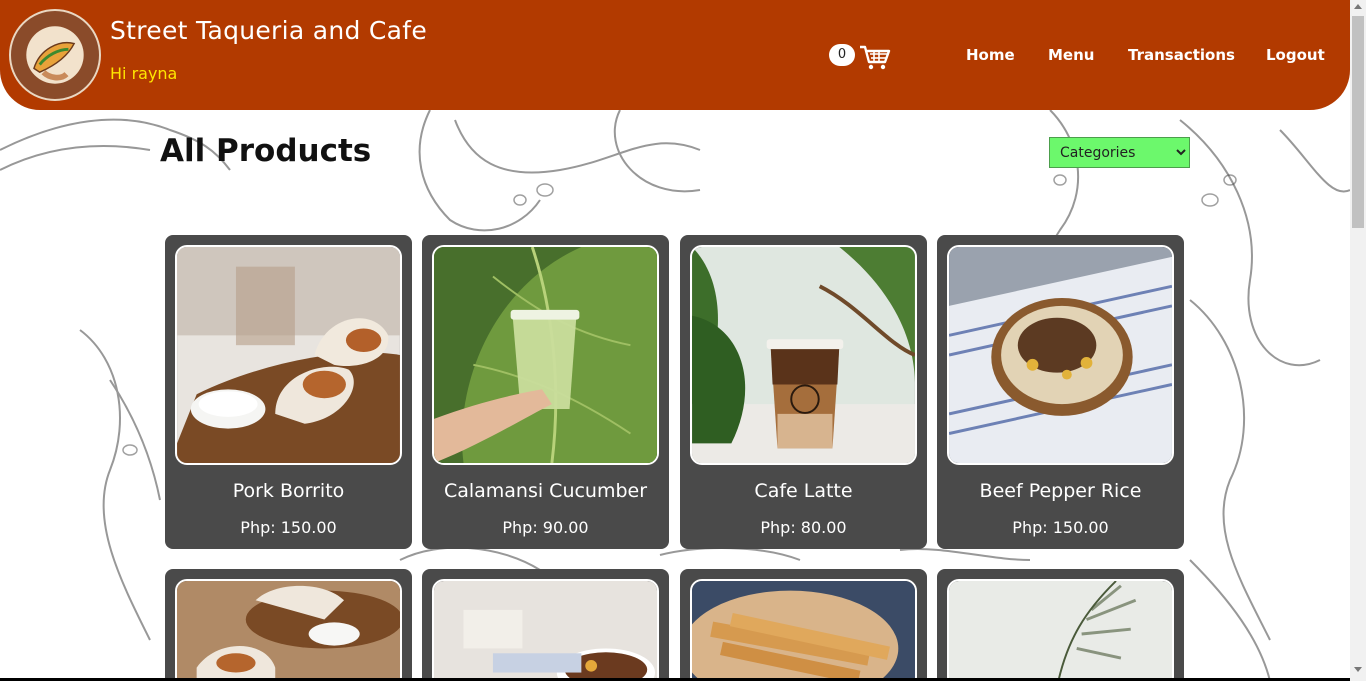 The width and height of the screenshot is (1366, 681). I want to click on pork-burrito-photo, so click(288, 355).